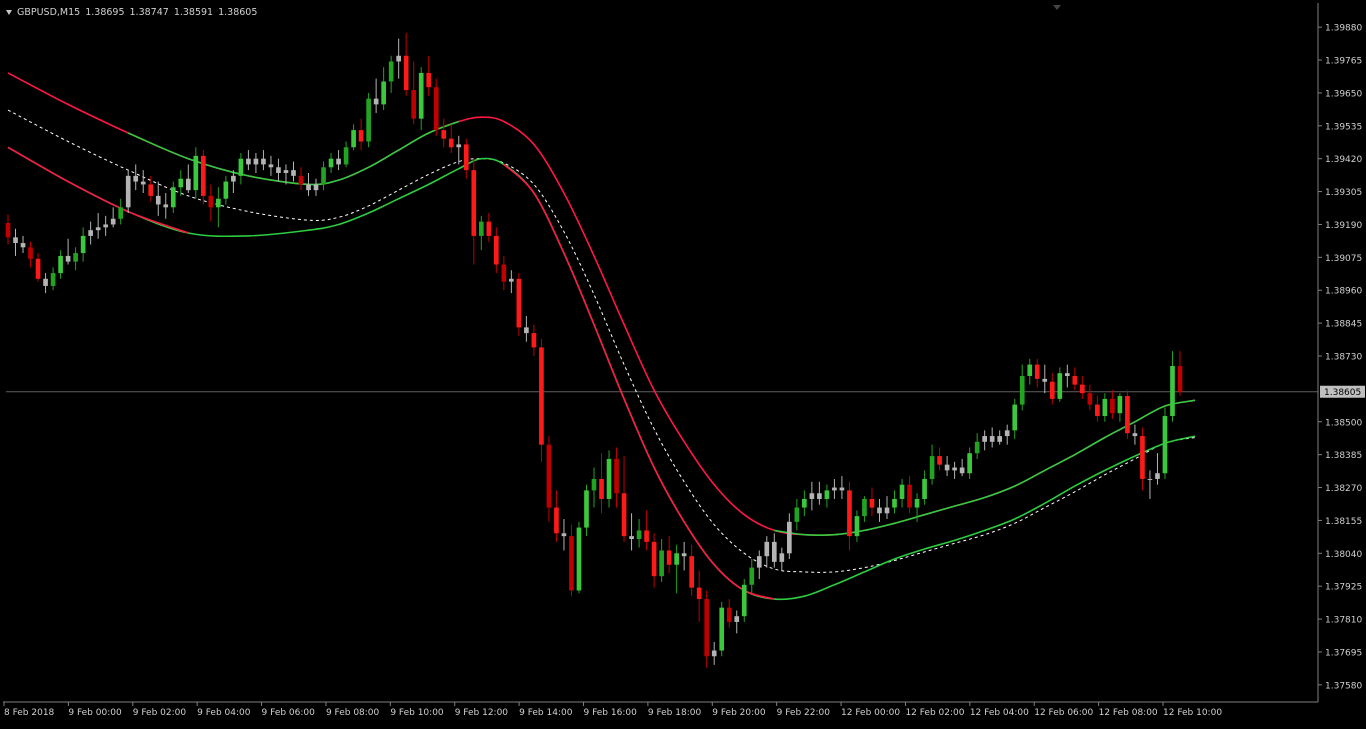 The height and width of the screenshot is (729, 1366). I want to click on ohlc-open: 1.38695, so click(105, 12).